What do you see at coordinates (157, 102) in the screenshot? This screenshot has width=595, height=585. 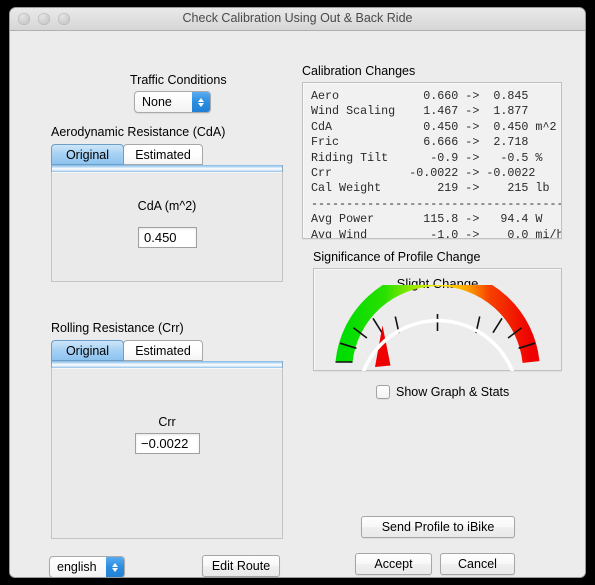 I see `traffic-conditions-value: None` at bounding box center [157, 102].